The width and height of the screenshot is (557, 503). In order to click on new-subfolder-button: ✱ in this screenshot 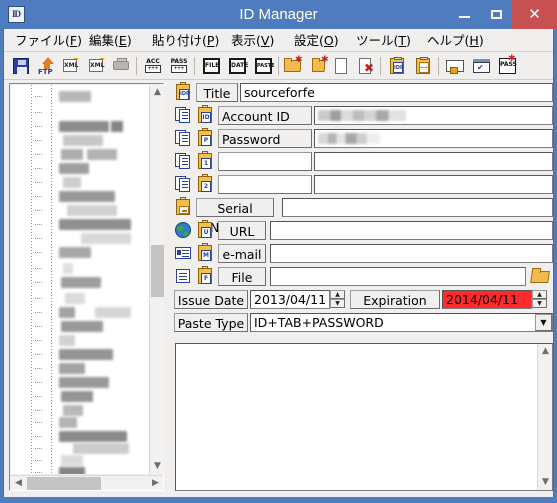, I will do `click(317, 66)`.